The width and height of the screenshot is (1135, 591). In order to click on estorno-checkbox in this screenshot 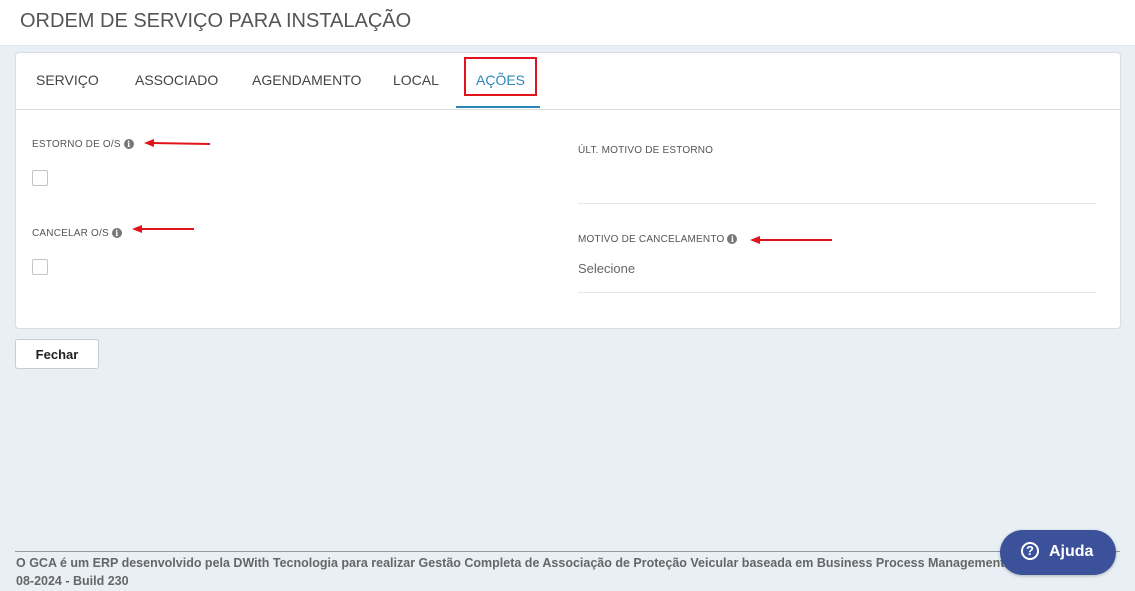, I will do `click(40, 178)`.